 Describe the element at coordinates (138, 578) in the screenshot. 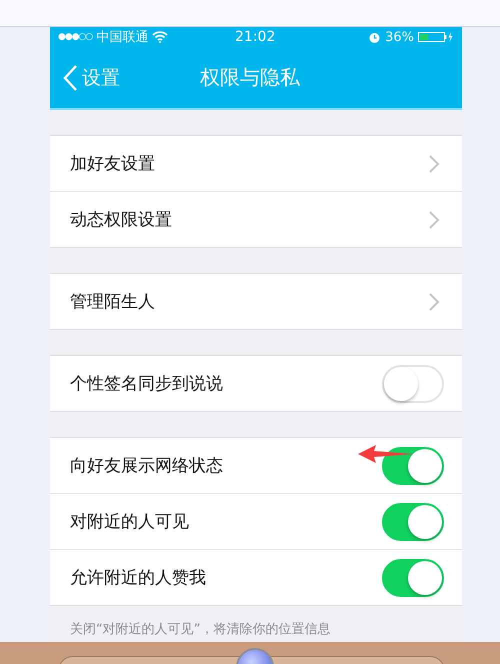

I see `setting-label: 允许附近的人赞我` at that location.